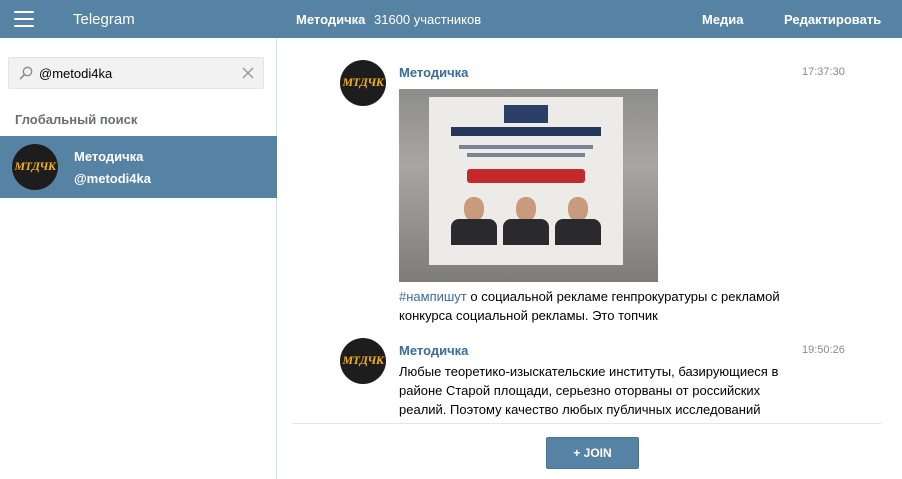  Describe the element at coordinates (427, 19) in the screenshot. I see `chat-members-count: 31600 участников` at that location.